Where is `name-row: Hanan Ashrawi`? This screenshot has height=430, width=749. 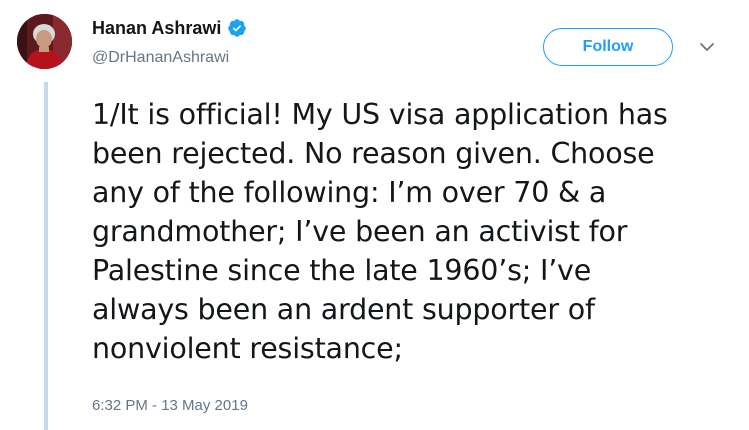 name-row: Hanan Ashrawi is located at coordinates (169, 28).